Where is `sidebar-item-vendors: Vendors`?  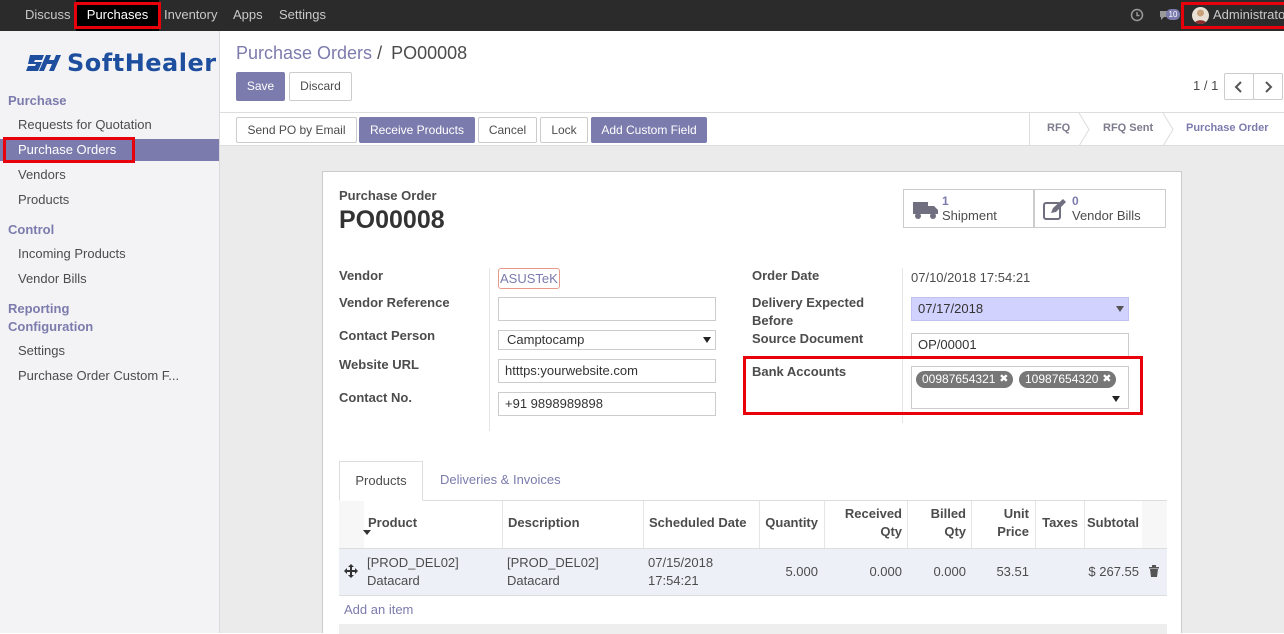 sidebar-item-vendors: Vendors is located at coordinates (42, 174).